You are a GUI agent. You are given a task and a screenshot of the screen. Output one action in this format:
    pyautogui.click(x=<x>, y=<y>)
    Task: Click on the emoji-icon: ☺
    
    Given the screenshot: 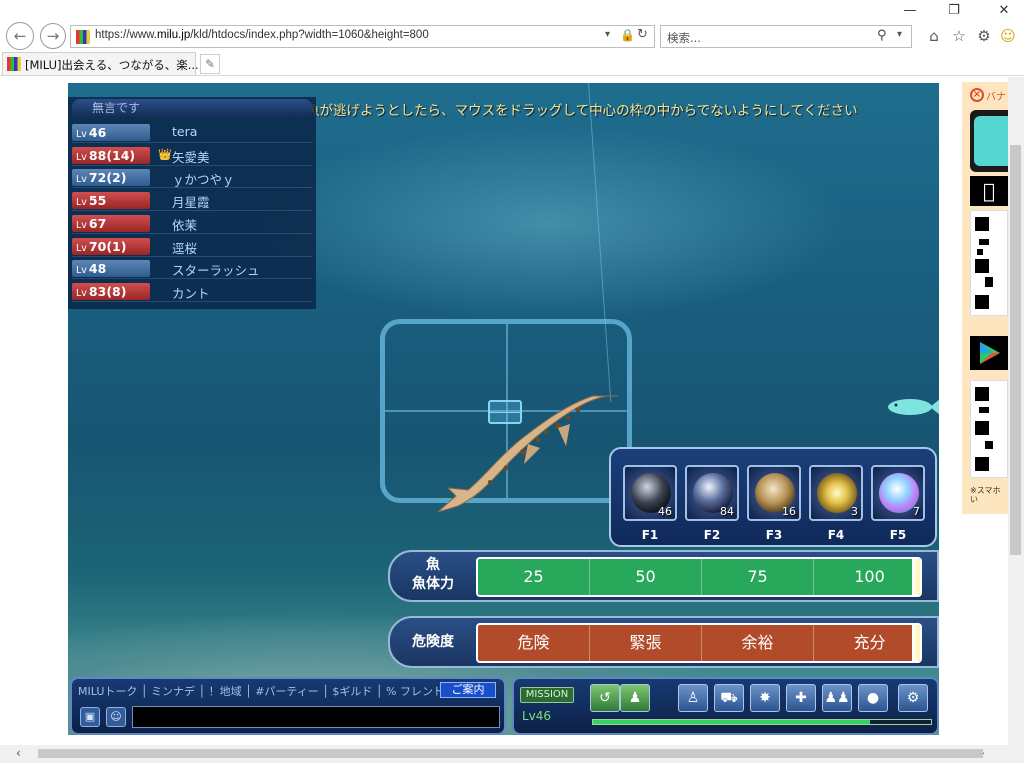 What is the action you would take?
    pyautogui.click(x=116, y=717)
    